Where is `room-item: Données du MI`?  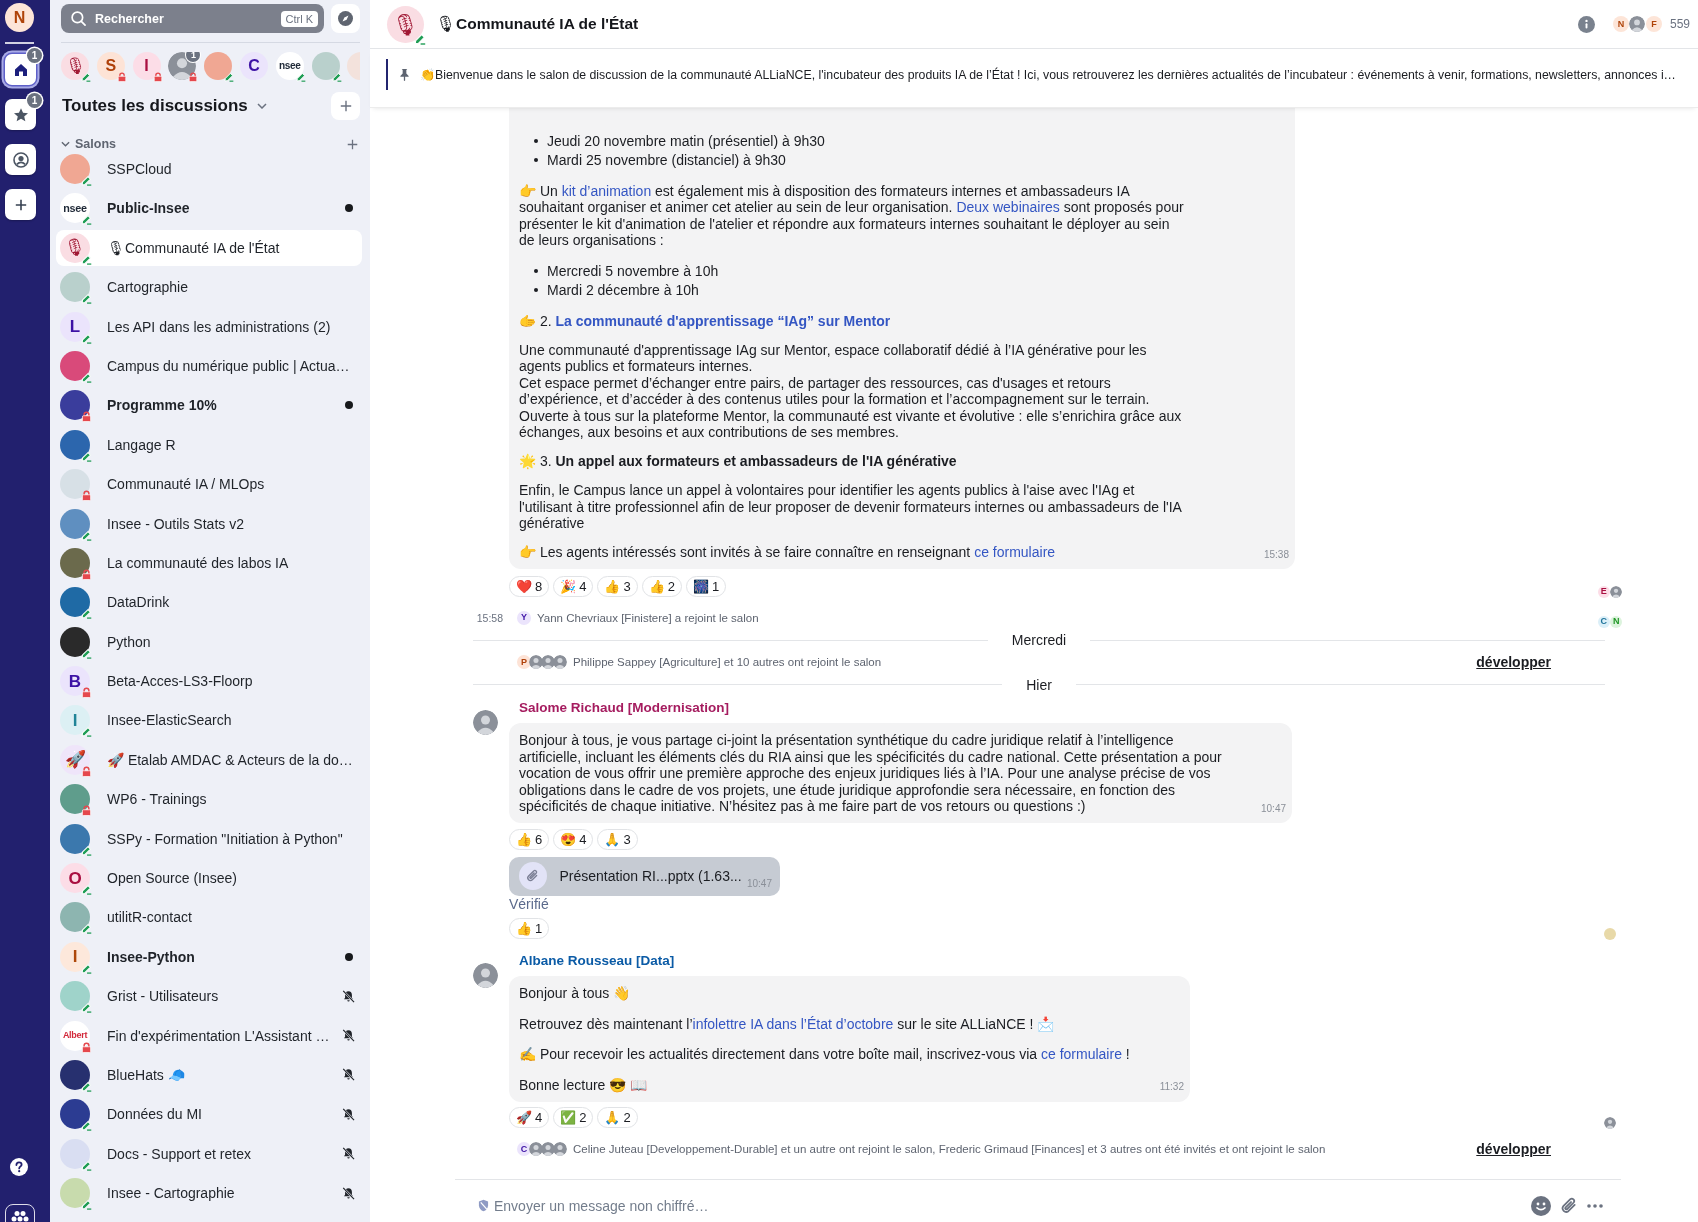
room-item: Données du MI is located at coordinates (209, 1114).